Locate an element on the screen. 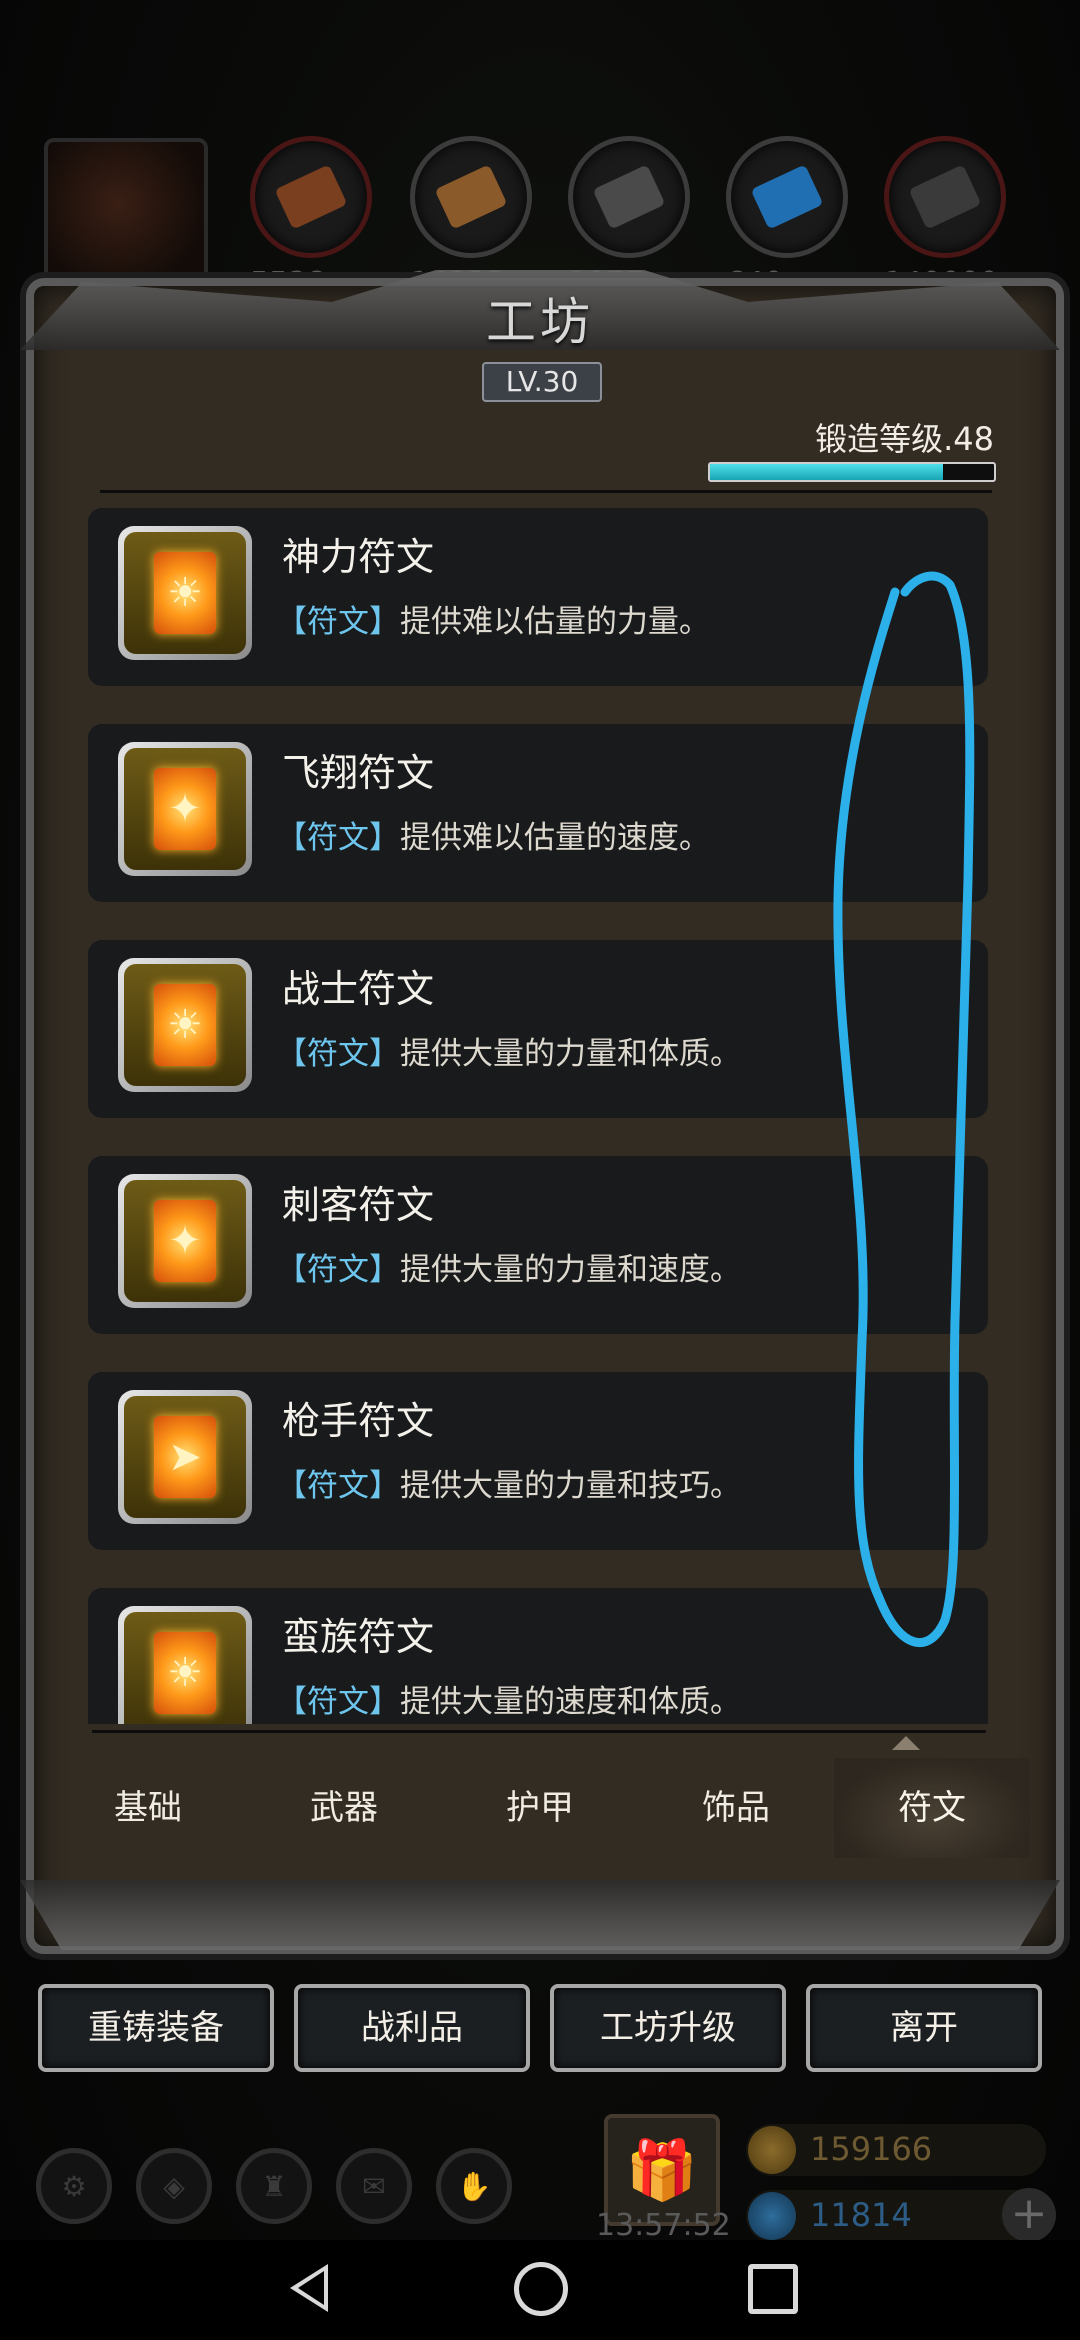  rune-description: 【符文】提供难以估量的速度。 is located at coordinates (493, 838).